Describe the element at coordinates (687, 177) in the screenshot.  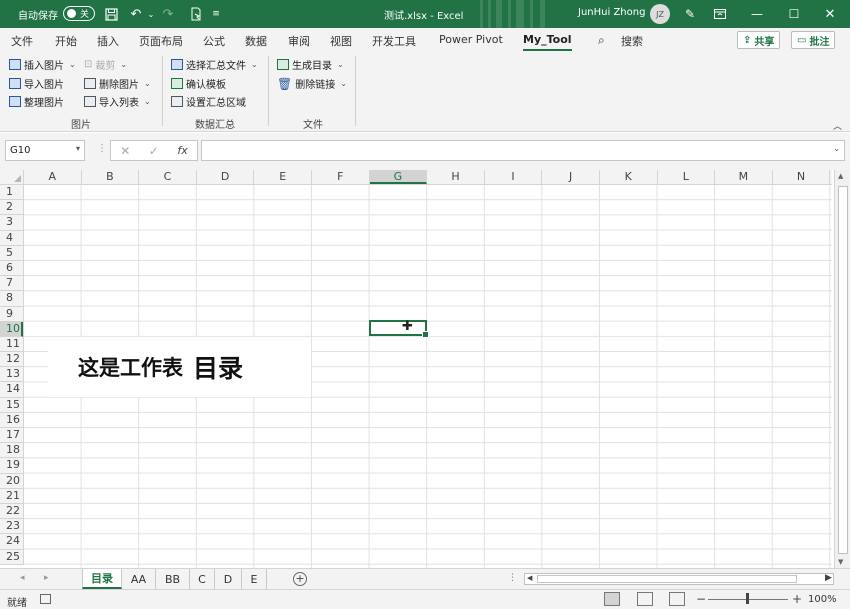
I see `column-header: L` at that location.